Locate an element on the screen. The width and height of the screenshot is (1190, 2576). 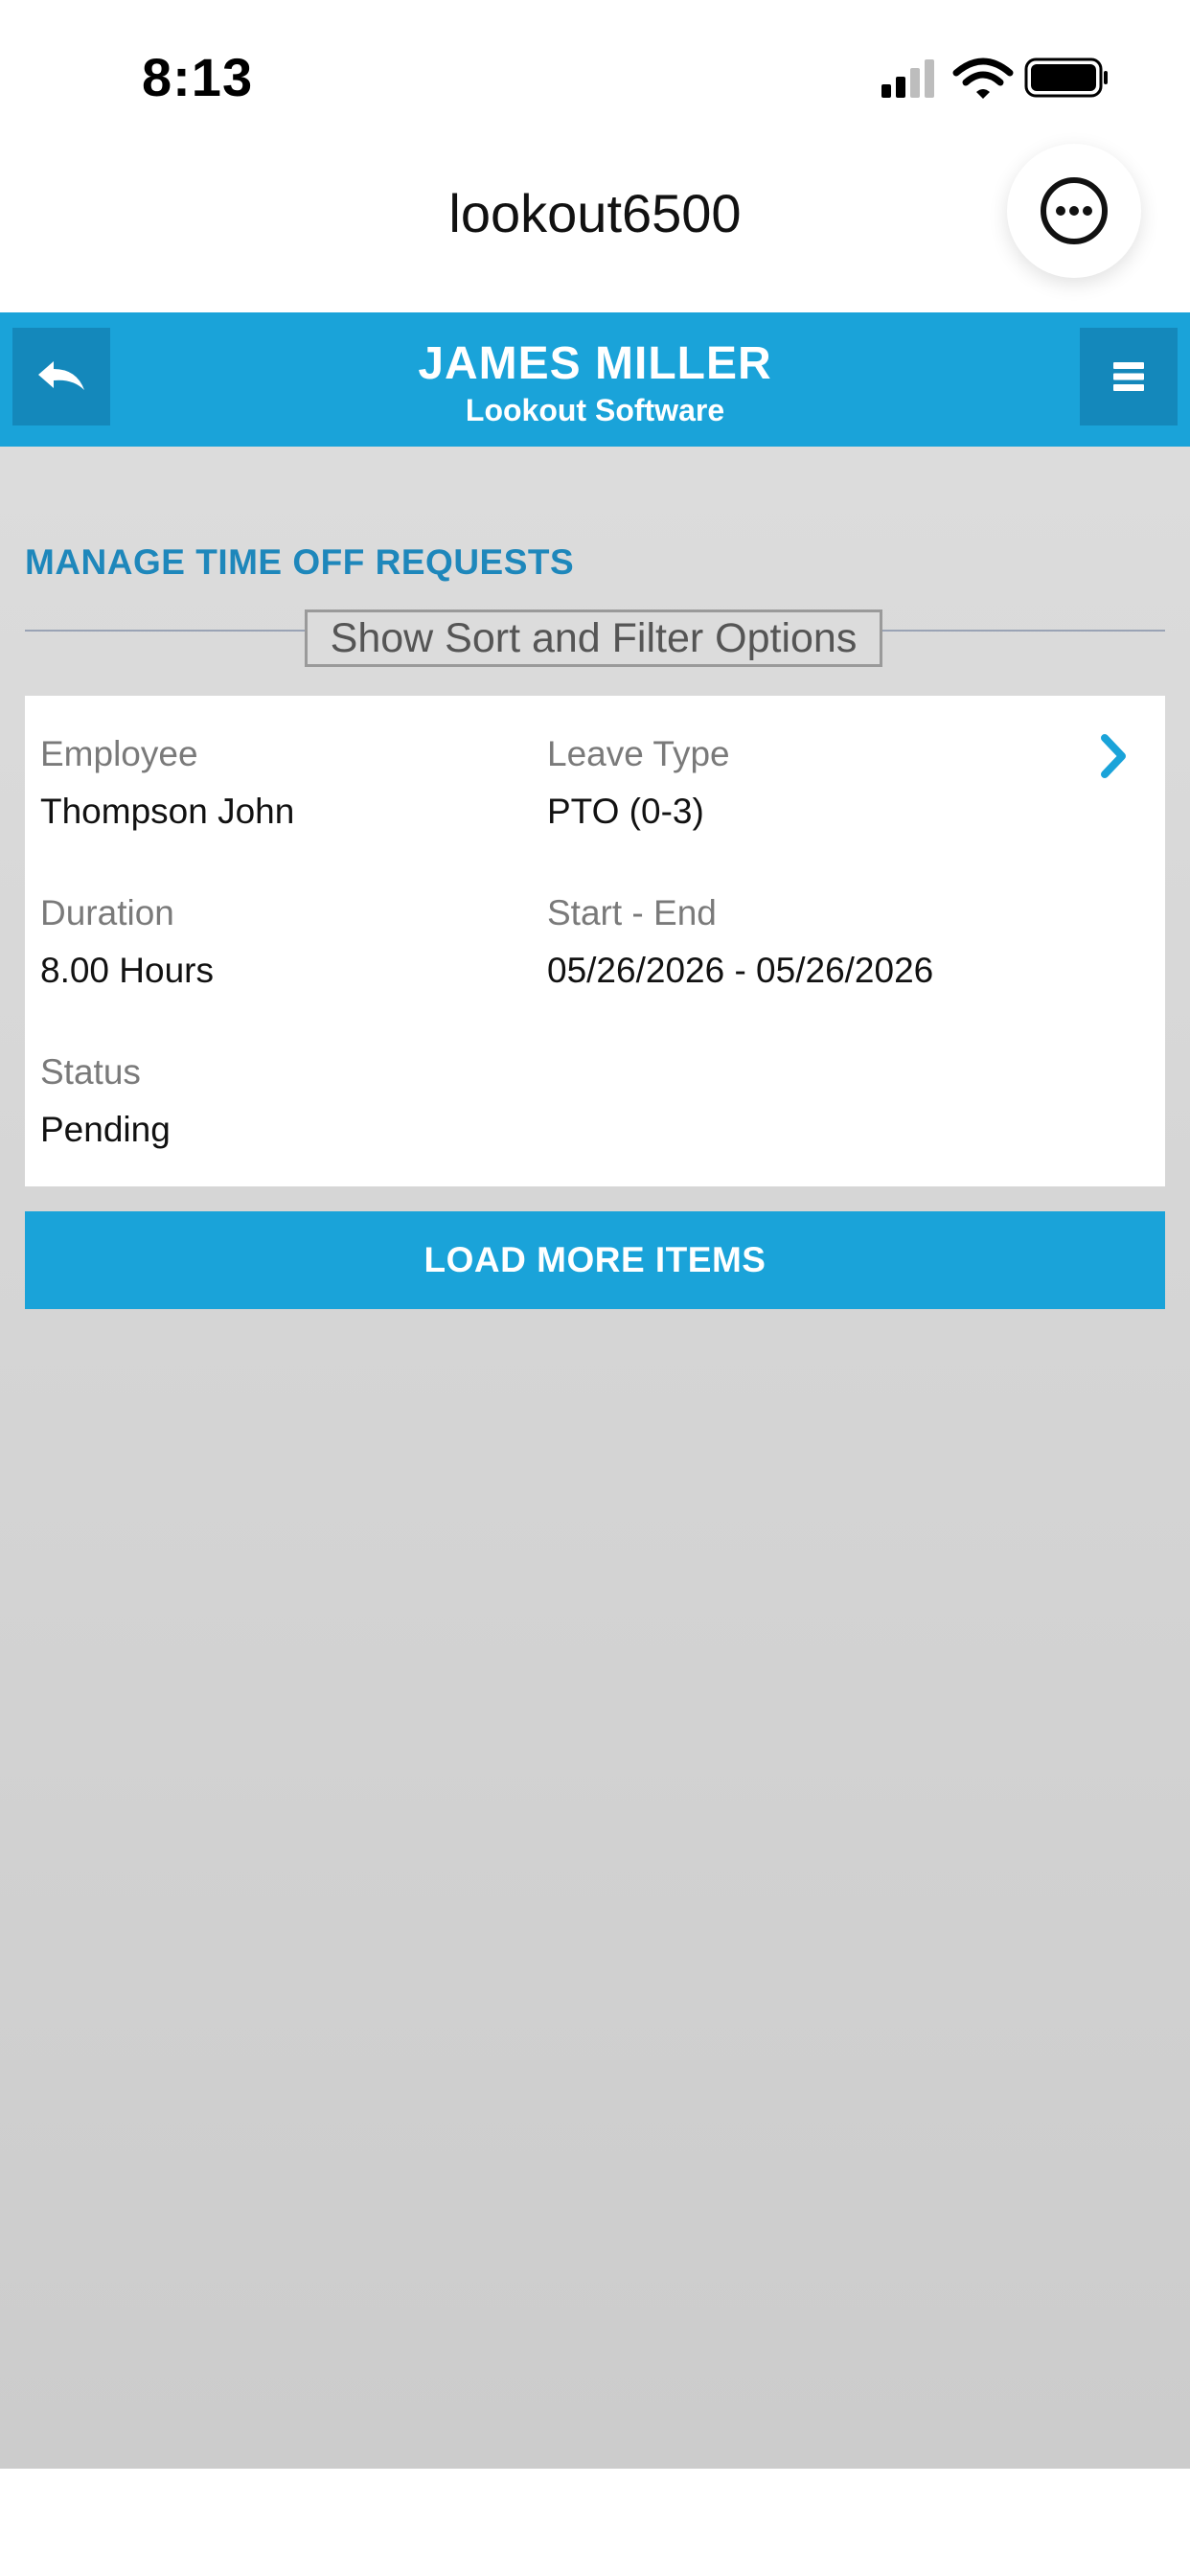
more-options-button is located at coordinates (1074, 211).